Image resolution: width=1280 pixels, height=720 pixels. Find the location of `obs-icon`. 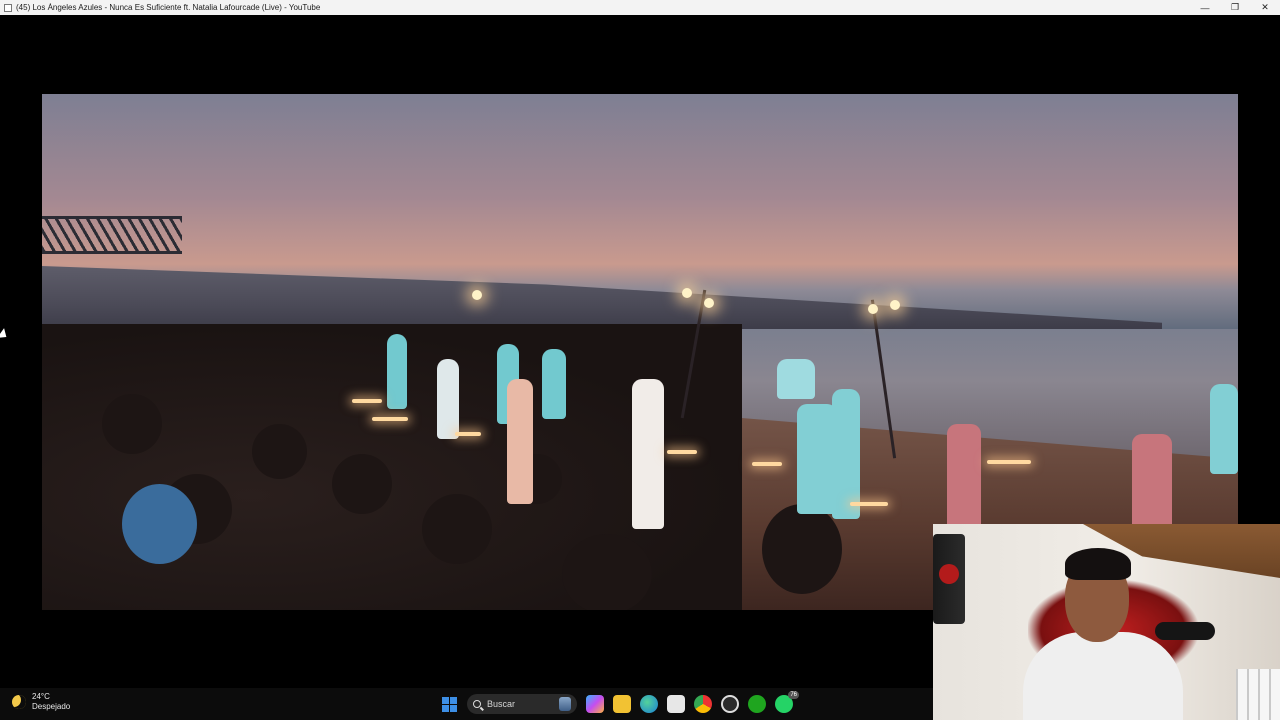

obs-icon is located at coordinates (730, 704).